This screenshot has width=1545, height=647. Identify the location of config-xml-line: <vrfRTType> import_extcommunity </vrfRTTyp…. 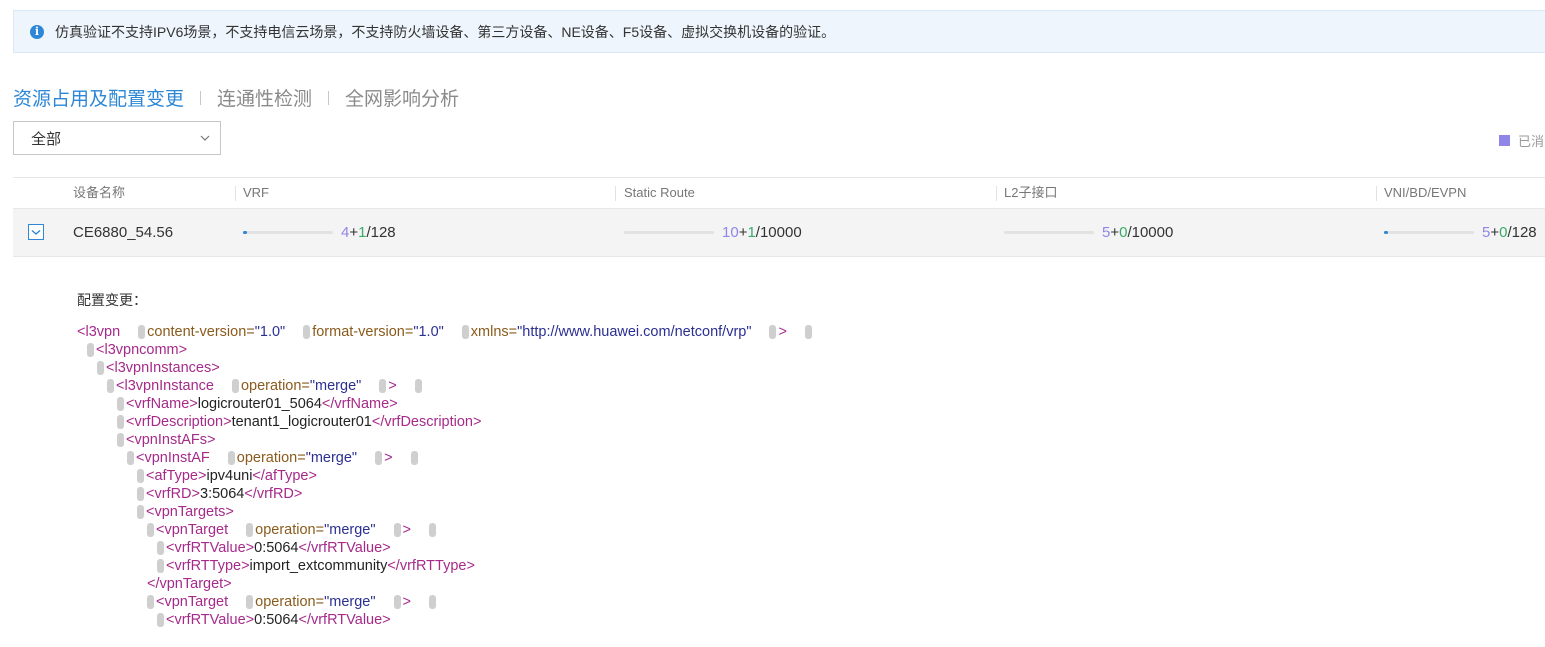
(445, 566).